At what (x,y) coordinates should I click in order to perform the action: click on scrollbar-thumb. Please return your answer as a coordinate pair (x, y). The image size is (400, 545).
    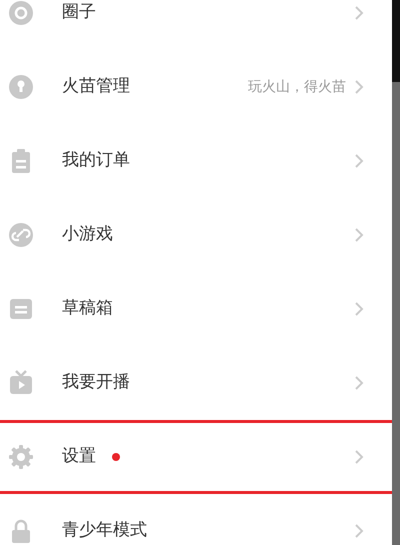
    Looking at the image, I should click on (396, 41).